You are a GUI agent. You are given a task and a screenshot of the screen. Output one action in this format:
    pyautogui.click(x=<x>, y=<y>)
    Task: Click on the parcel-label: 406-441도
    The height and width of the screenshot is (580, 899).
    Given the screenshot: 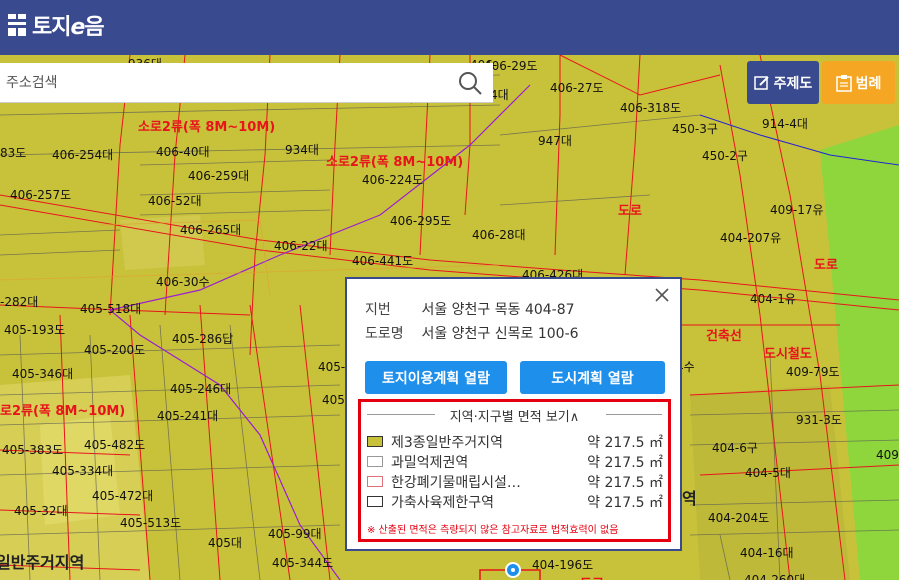 What is the action you would take?
    pyautogui.click(x=383, y=261)
    